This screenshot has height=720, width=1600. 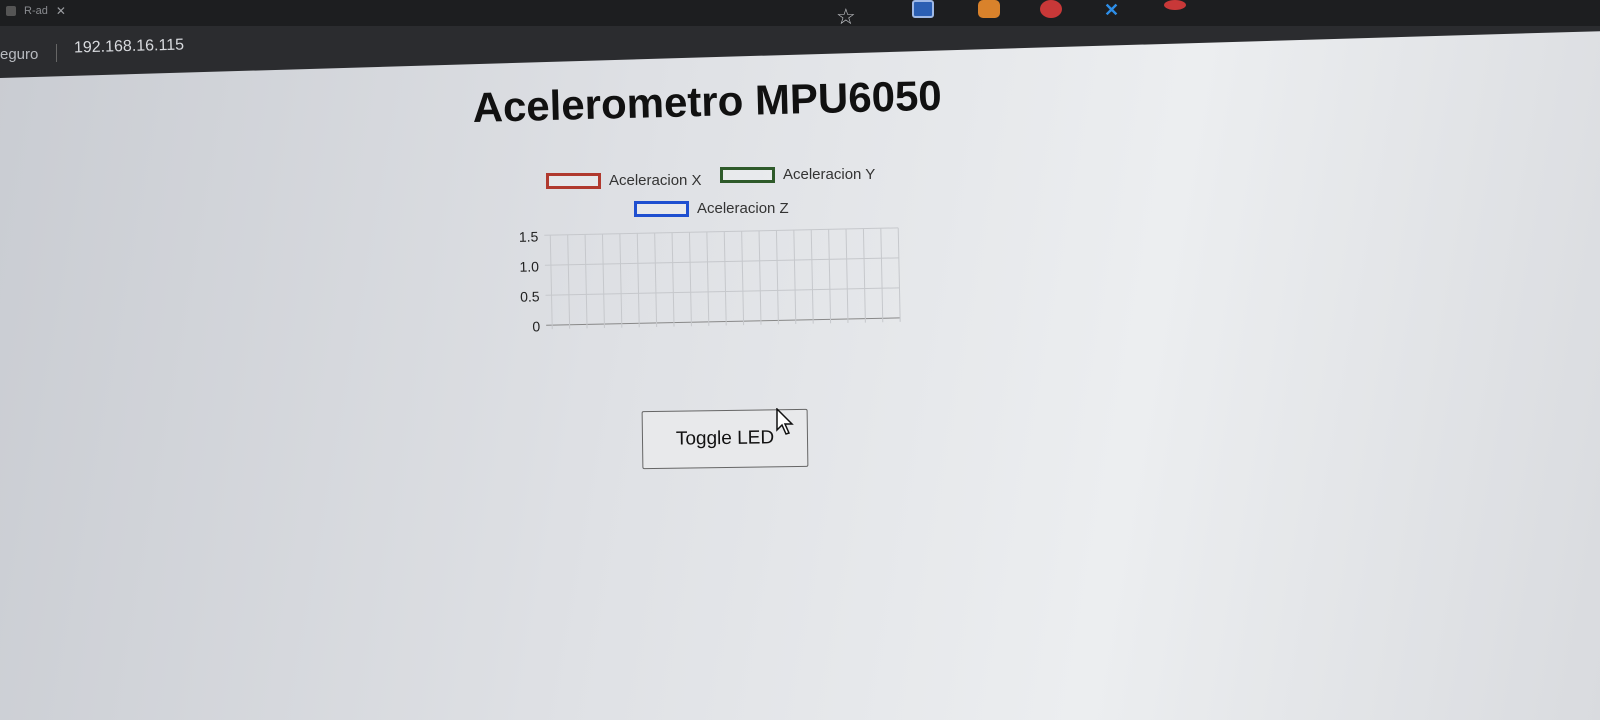 I want to click on security-label: eguro, so click(x=19, y=54).